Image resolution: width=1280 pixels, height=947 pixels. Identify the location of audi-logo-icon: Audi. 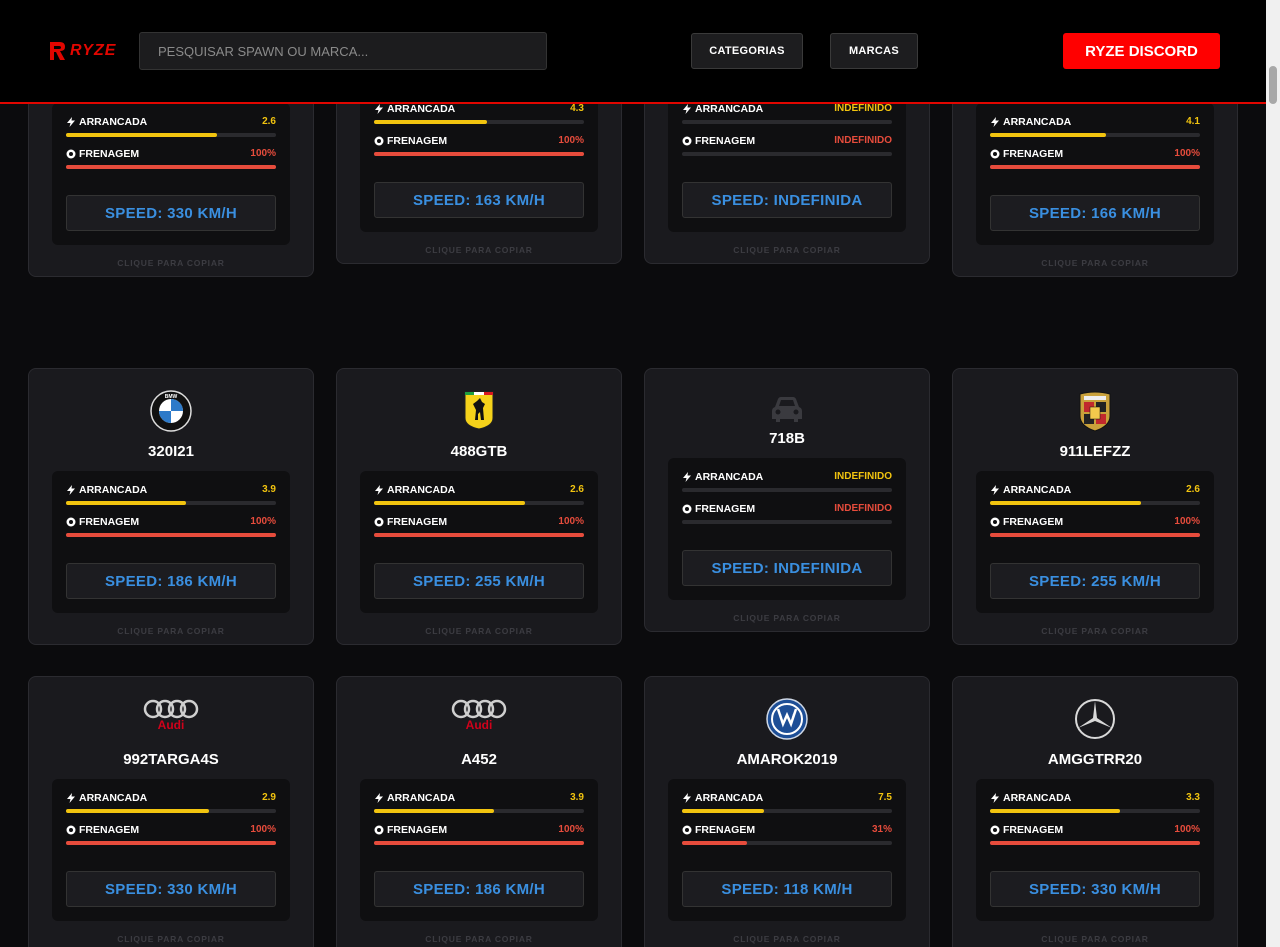
(171, 721).